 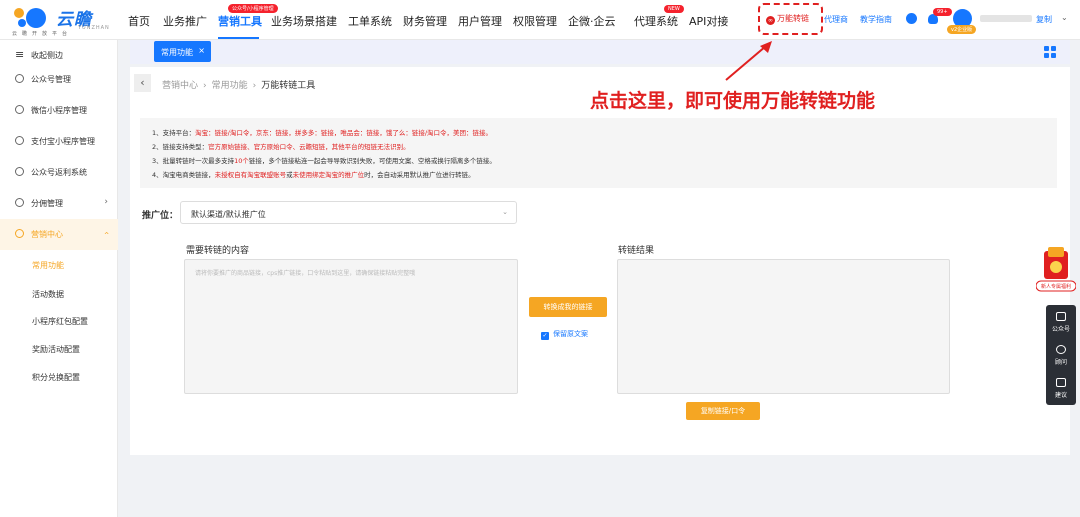 I want to click on wechat-icon, so click(x=19, y=78).